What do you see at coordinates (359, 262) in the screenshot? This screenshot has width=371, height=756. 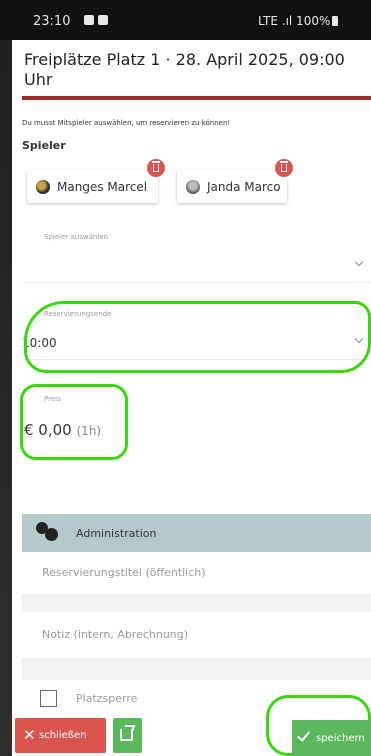 I see `chevron-down-icon` at bounding box center [359, 262].